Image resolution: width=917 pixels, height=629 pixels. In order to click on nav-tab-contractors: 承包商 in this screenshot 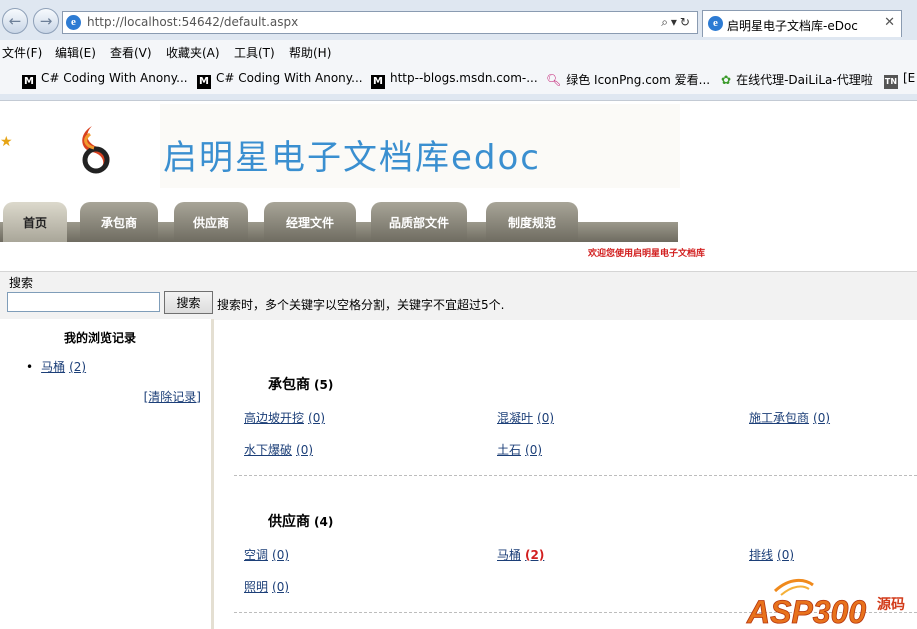, I will do `click(119, 222)`.